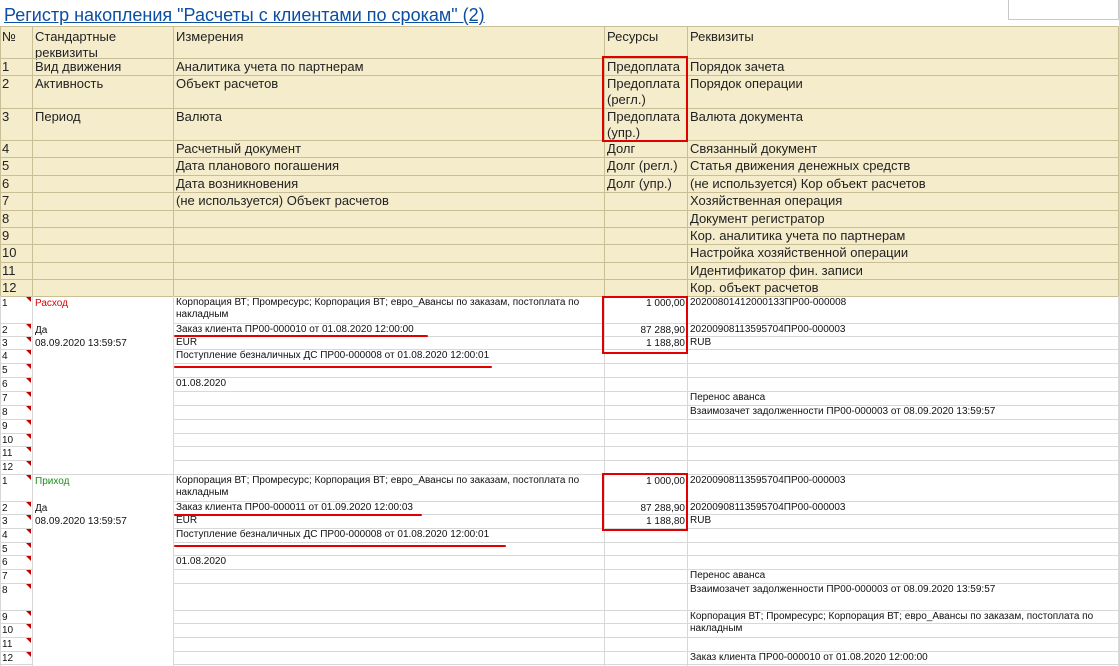 The width and height of the screenshot is (1119, 666). What do you see at coordinates (104, 117) in the screenshot?
I see `header-standard-field: Период` at bounding box center [104, 117].